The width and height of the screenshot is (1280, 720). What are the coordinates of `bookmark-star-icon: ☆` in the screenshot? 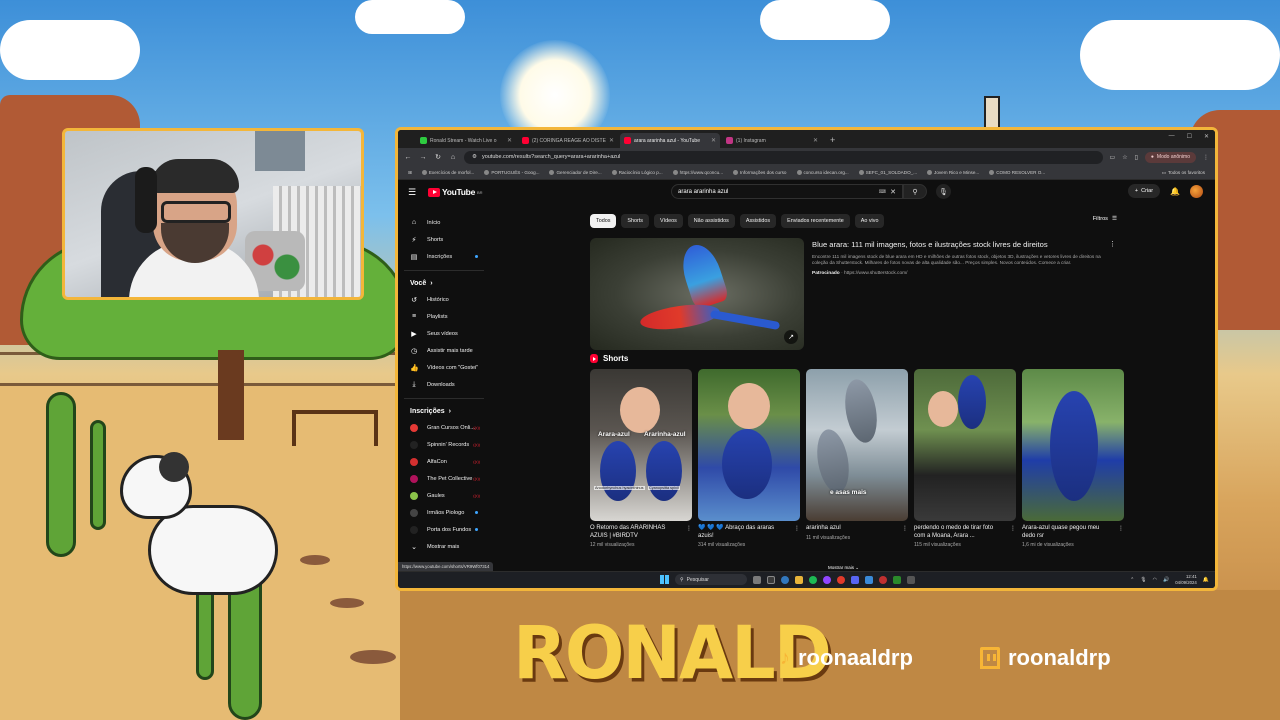 It's located at (1124, 157).